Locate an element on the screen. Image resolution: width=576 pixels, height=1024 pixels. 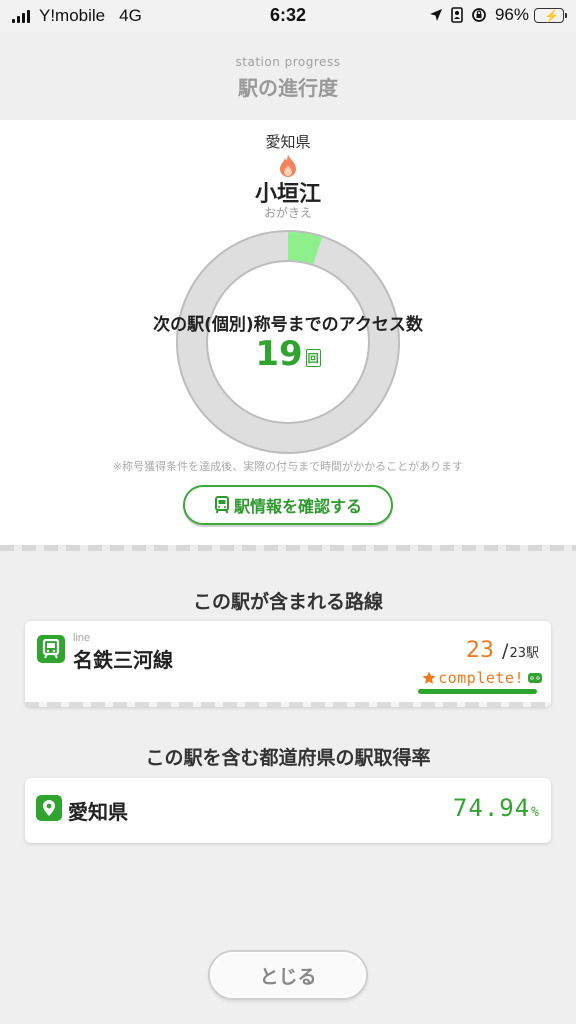
access-count: 19 回 is located at coordinates (288, 354).